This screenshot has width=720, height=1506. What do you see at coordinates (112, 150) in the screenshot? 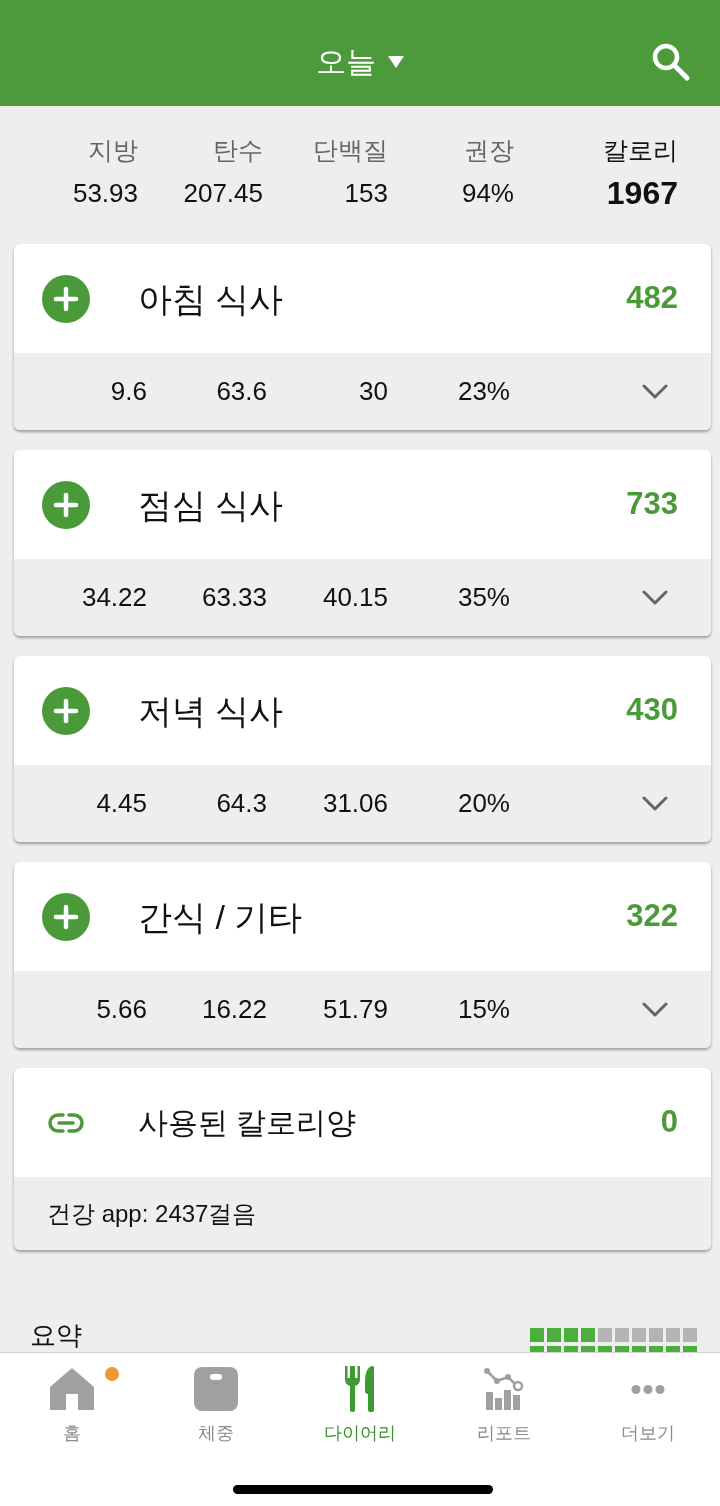
I see `nutrient-label: 지방` at bounding box center [112, 150].